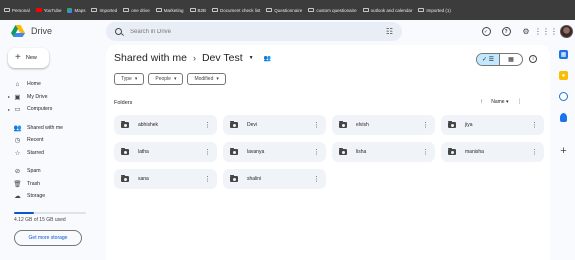 This screenshot has width=575, height=260. I want to click on sort-direction-arrow-icon: ↑, so click(481, 101).